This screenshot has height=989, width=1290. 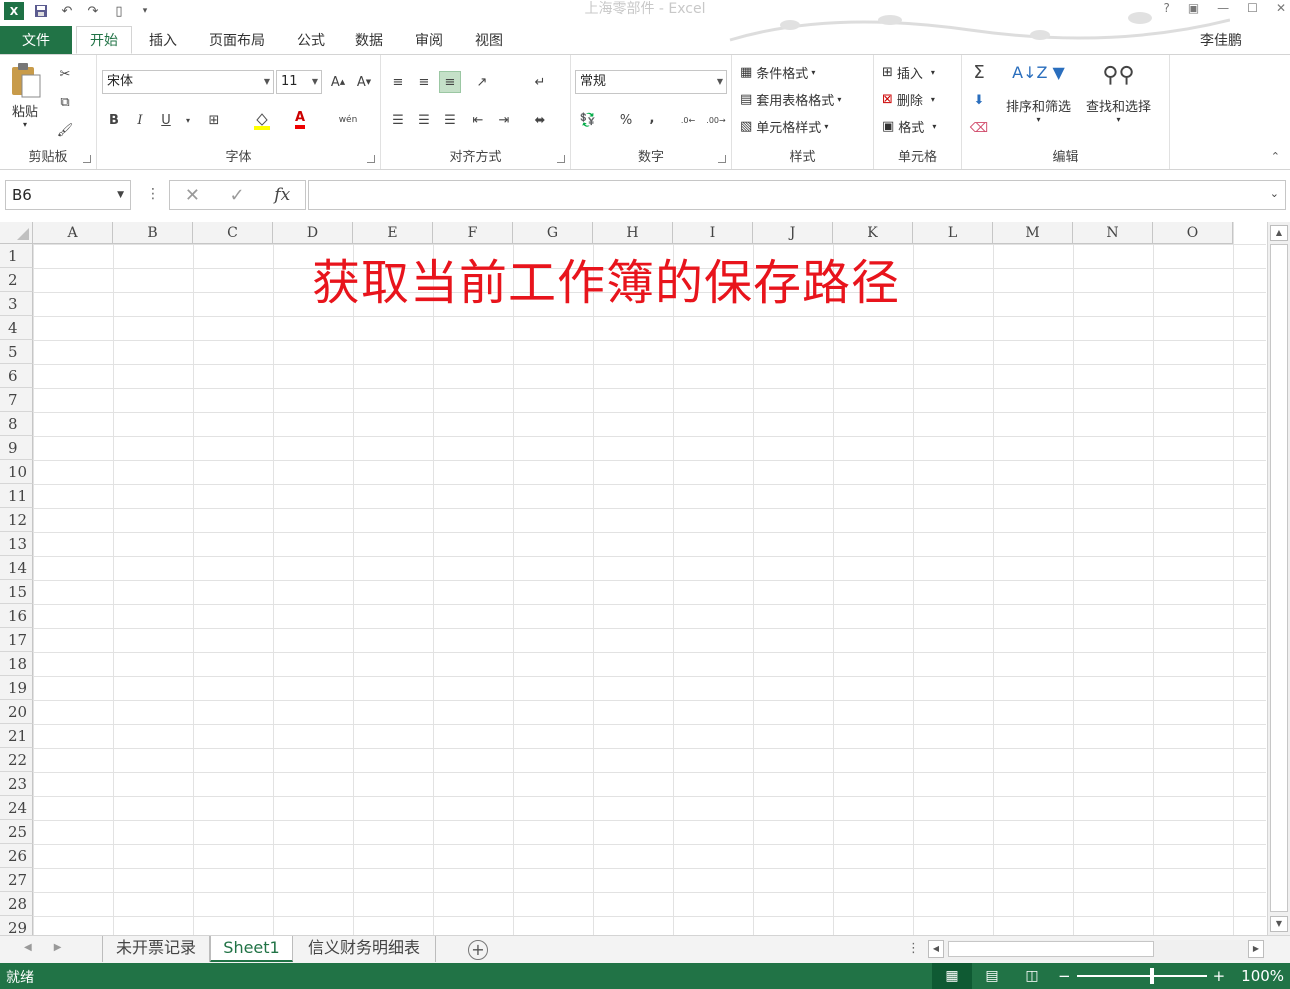 I want to click on prev-sheet-icon: ◀, so click(x=28, y=947).